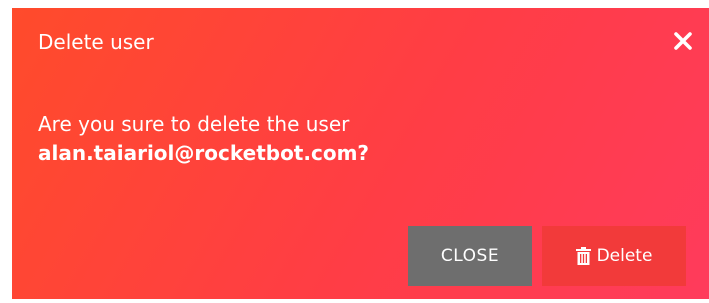 The height and width of the screenshot is (303, 709). Describe the element at coordinates (204, 153) in the screenshot. I see `user-email: alan.taiariol@rocketbot.com?` at that location.